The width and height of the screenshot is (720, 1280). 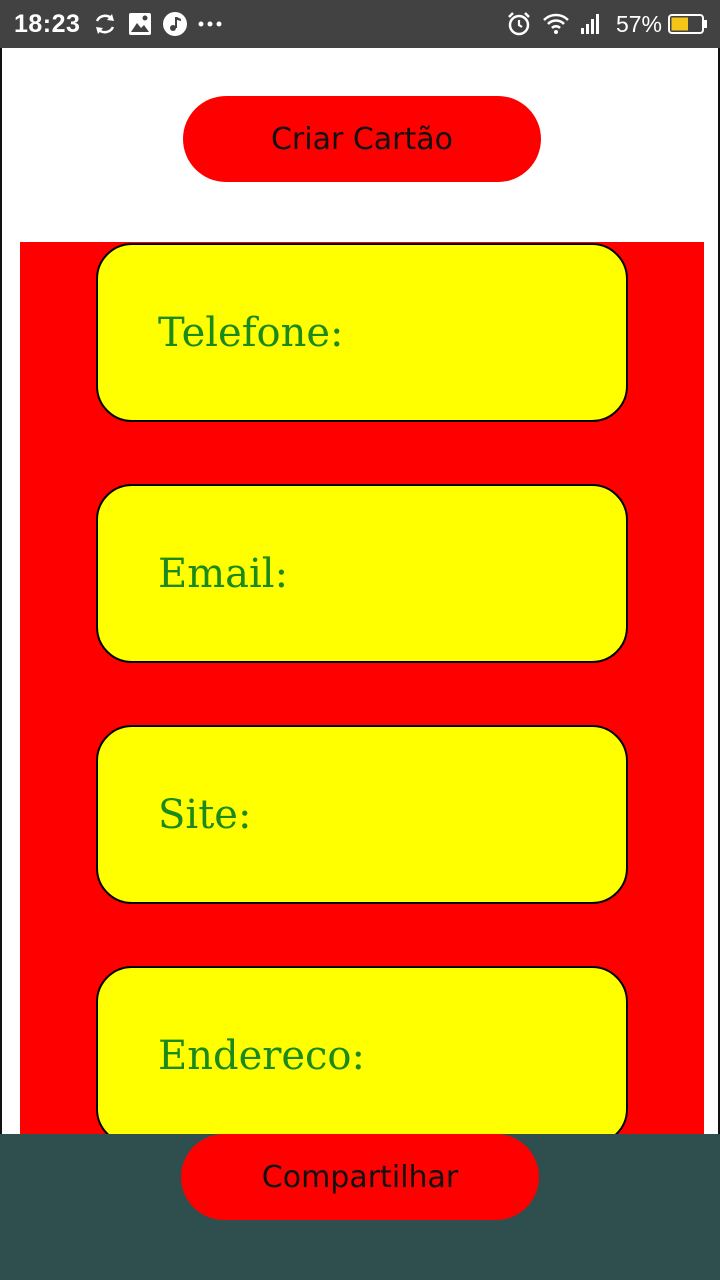 I want to click on signal-icon, so click(x=591, y=24).